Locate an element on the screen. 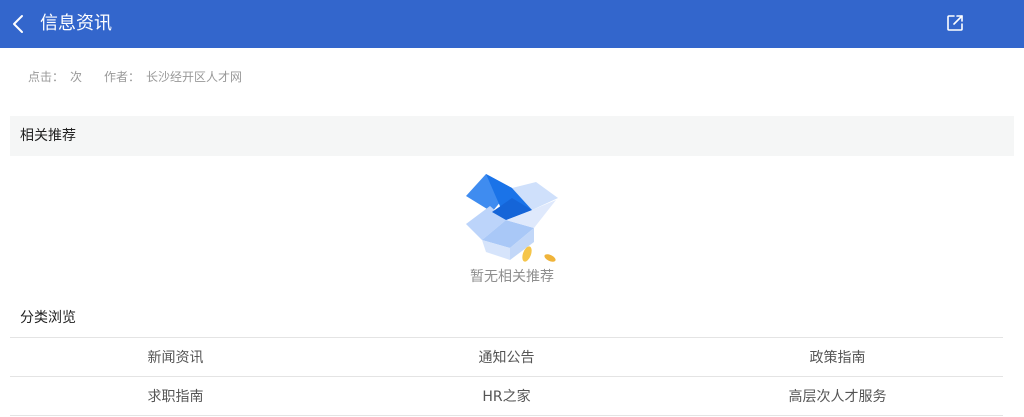 This screenshot has width=1024, height=417. article-meta: 点击： 次 作者： 长沙经开区人才网 is located at coordinates (138, 77).